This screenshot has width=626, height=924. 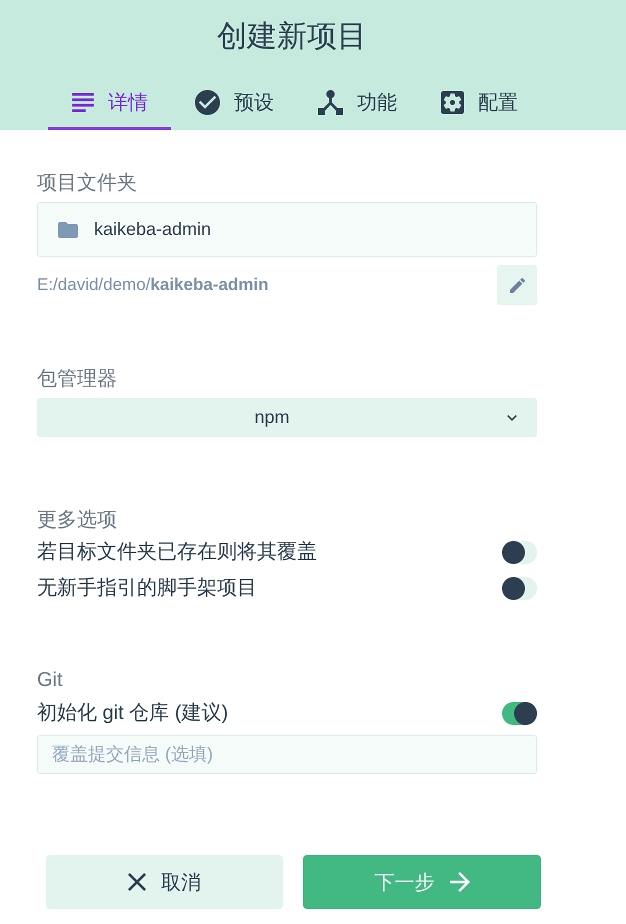 I want to click on tab: 配置, so click(x=478, y=104).